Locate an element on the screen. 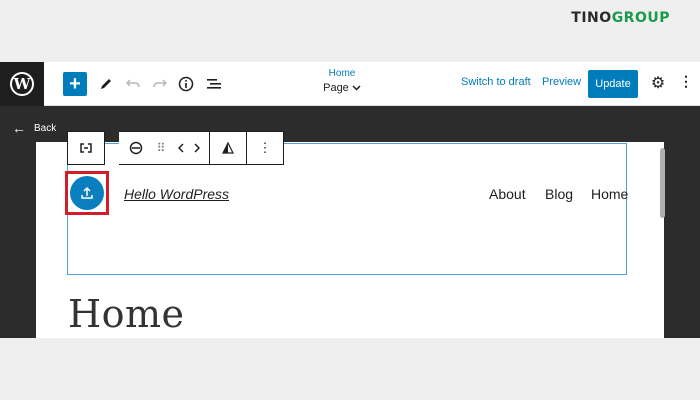  wordpress-logo-button: W is located at coordinates (22, 84).